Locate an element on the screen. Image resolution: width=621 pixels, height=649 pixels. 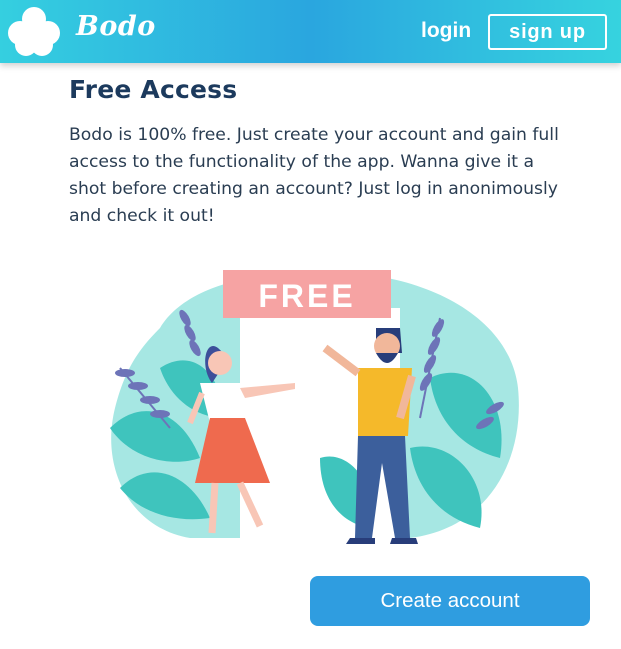
brand-logo-text: Bodo is located at coordinates (116, 26).